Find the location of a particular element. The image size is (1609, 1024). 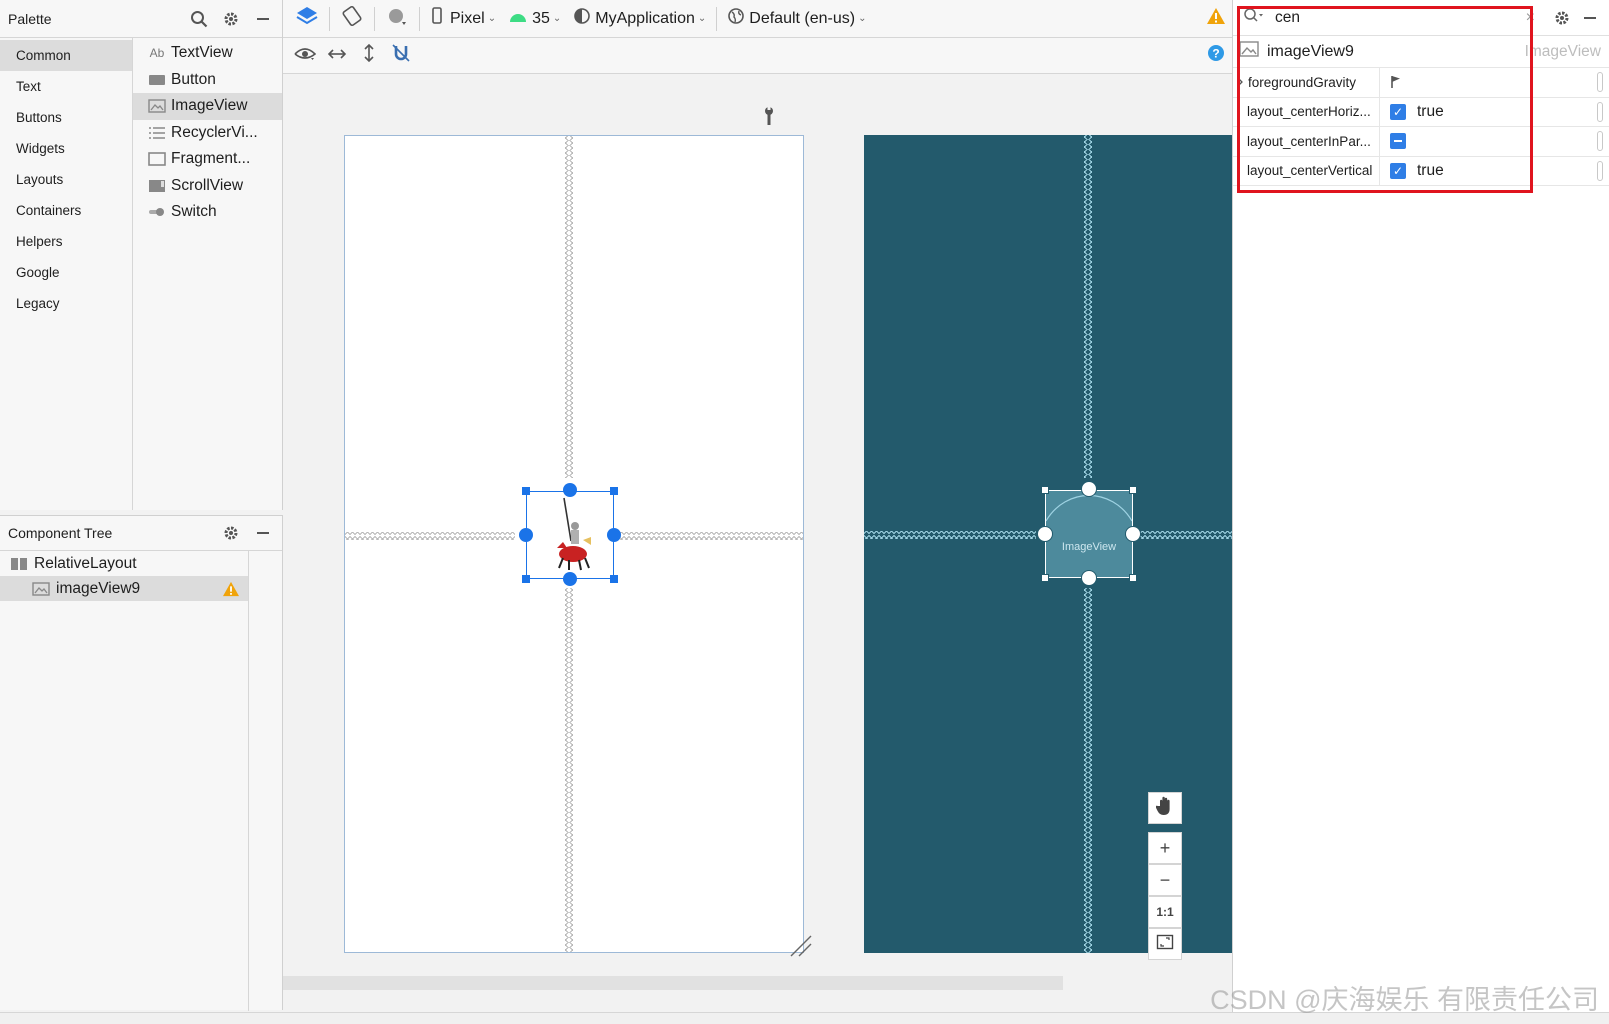

expand-vertical-button is located at coordinates (369, 56).